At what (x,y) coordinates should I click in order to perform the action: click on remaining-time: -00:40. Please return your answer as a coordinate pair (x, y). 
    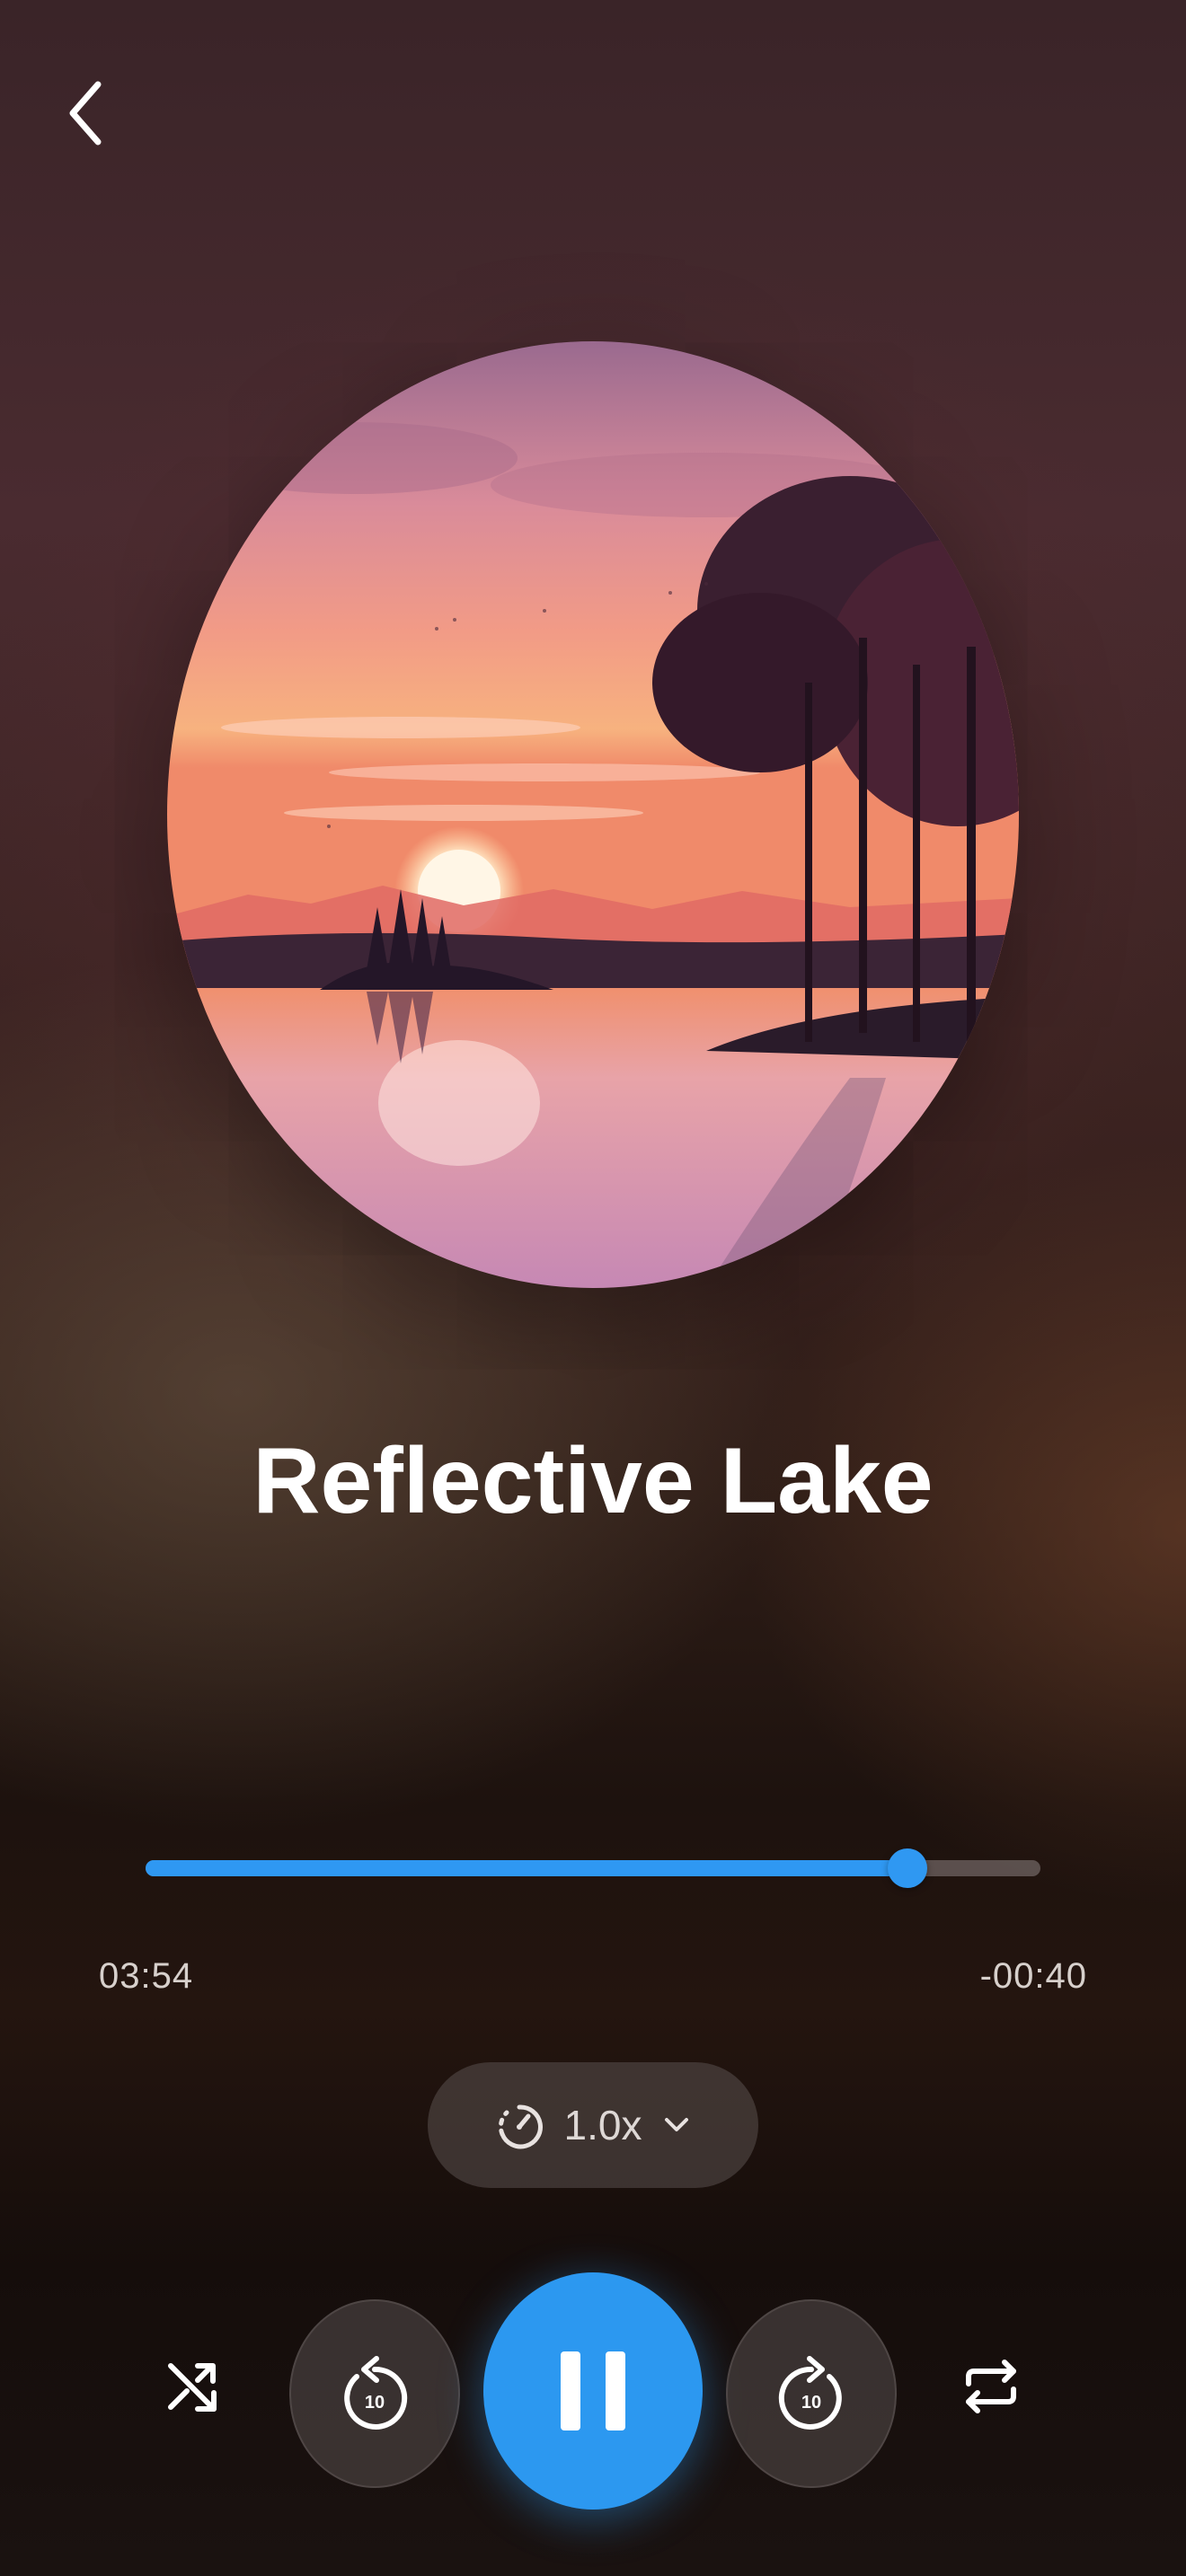
    Looking at the image, I should click on (1033, 1976).